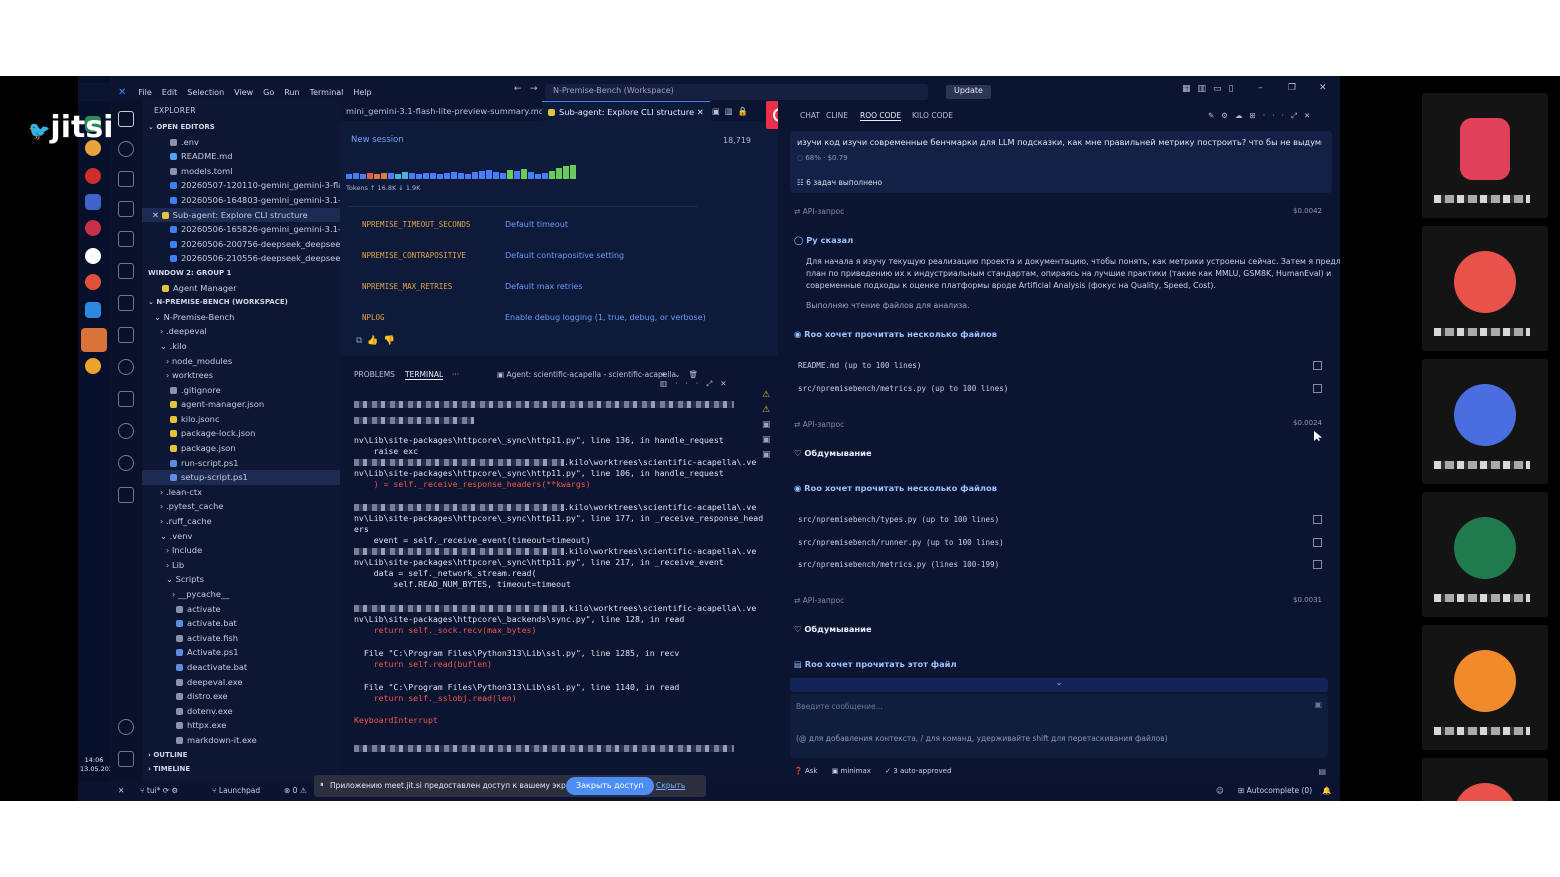  What do you see at coordinates (534, 89) in the screenshot?
I see `nav-forward-icon: →` at bounding box center [534, 89].